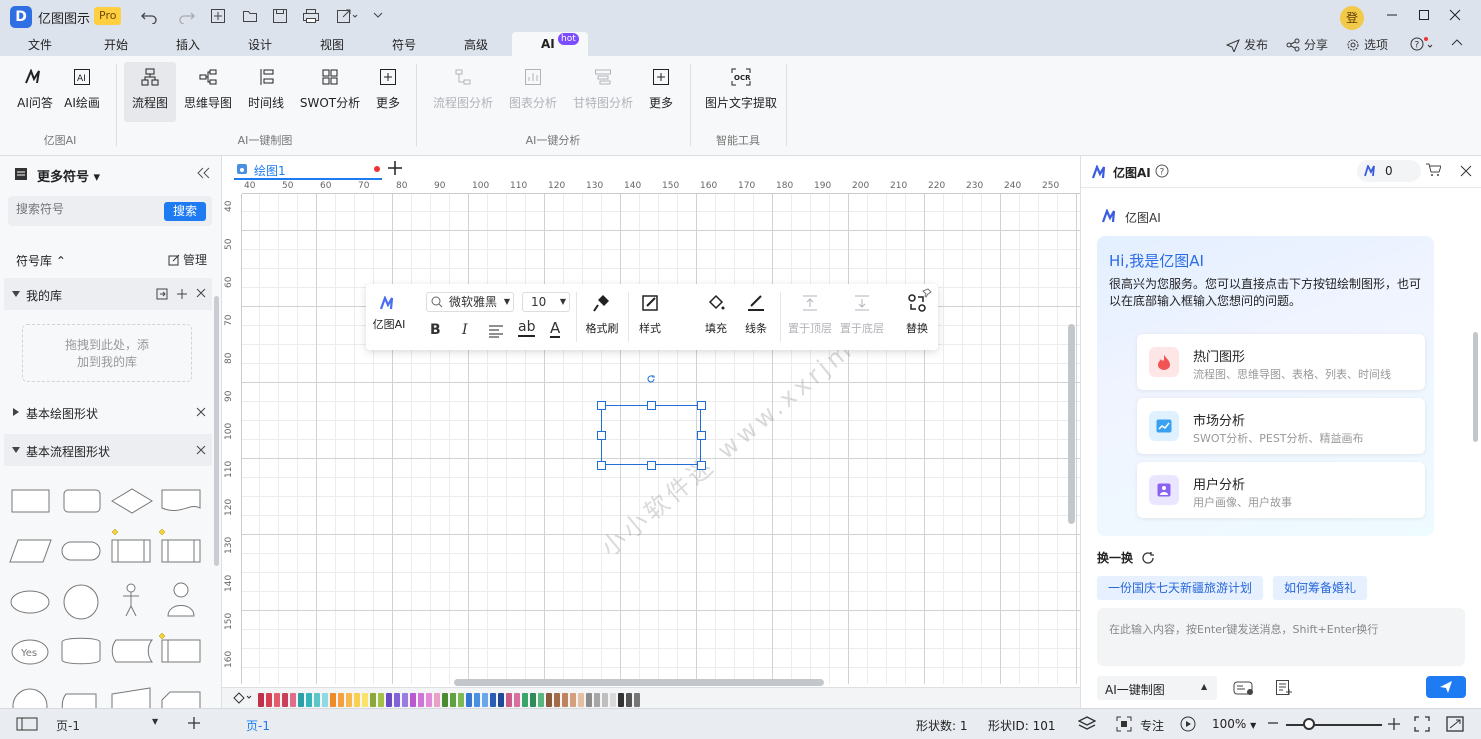 The height and width of the screenshot is (739, 1481). Describe the element at coordinates (1320, 588) in the screenshot. I see `suggestion-chip-2: 如何筹备婚礼` at that location.